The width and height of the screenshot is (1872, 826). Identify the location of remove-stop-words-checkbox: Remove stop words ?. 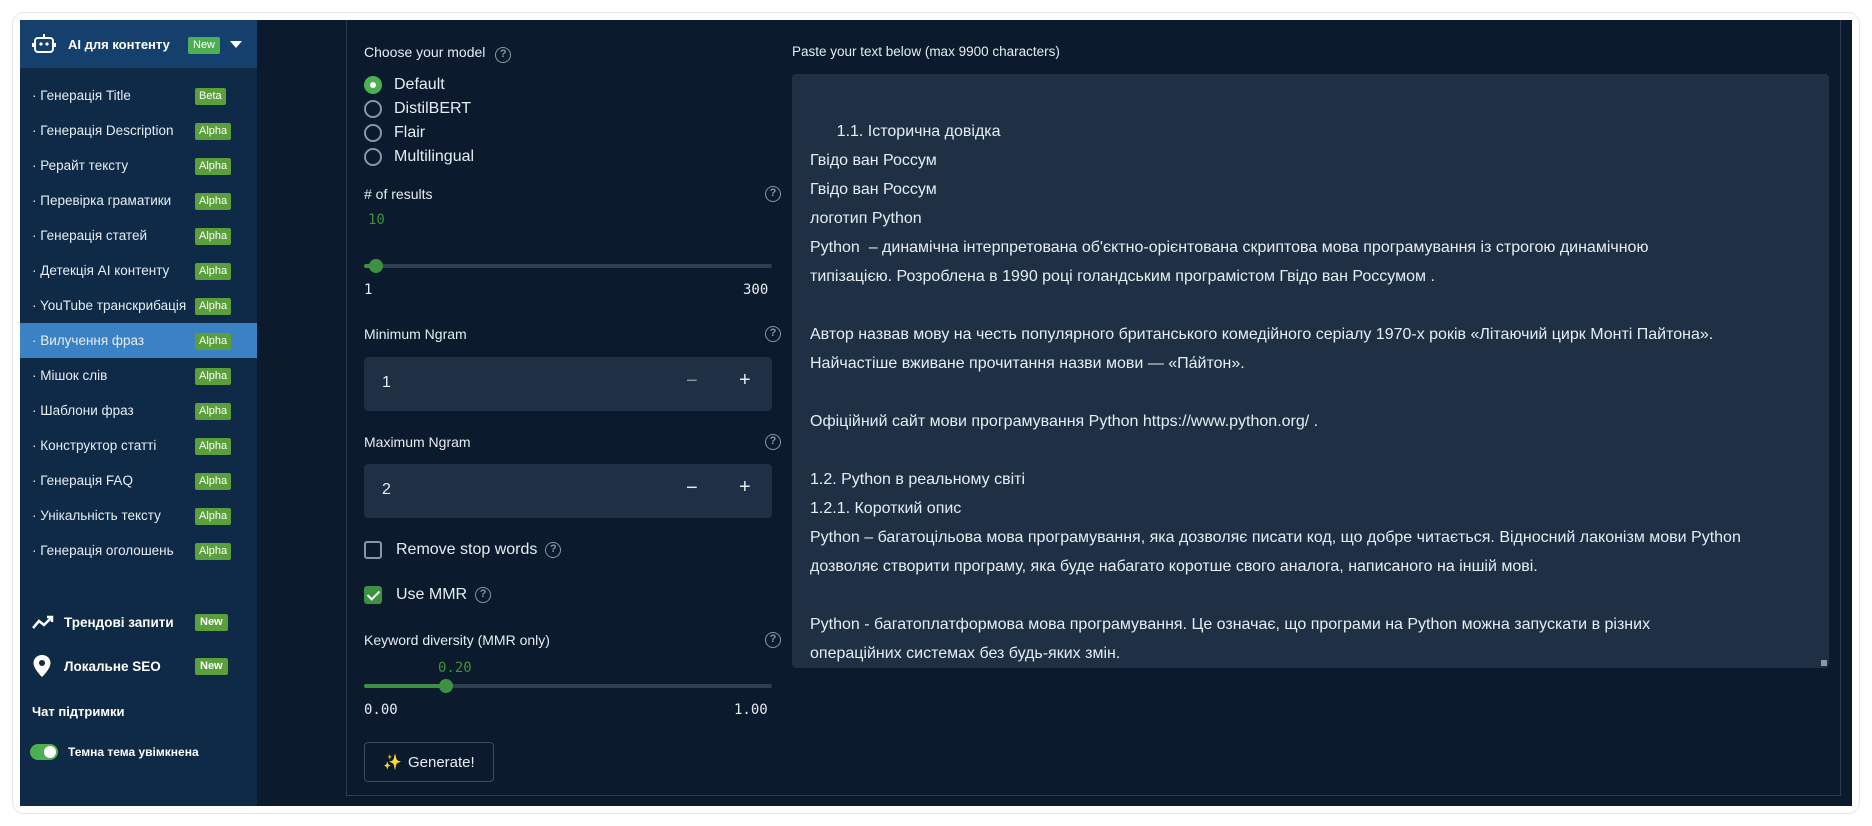
(463, 550).